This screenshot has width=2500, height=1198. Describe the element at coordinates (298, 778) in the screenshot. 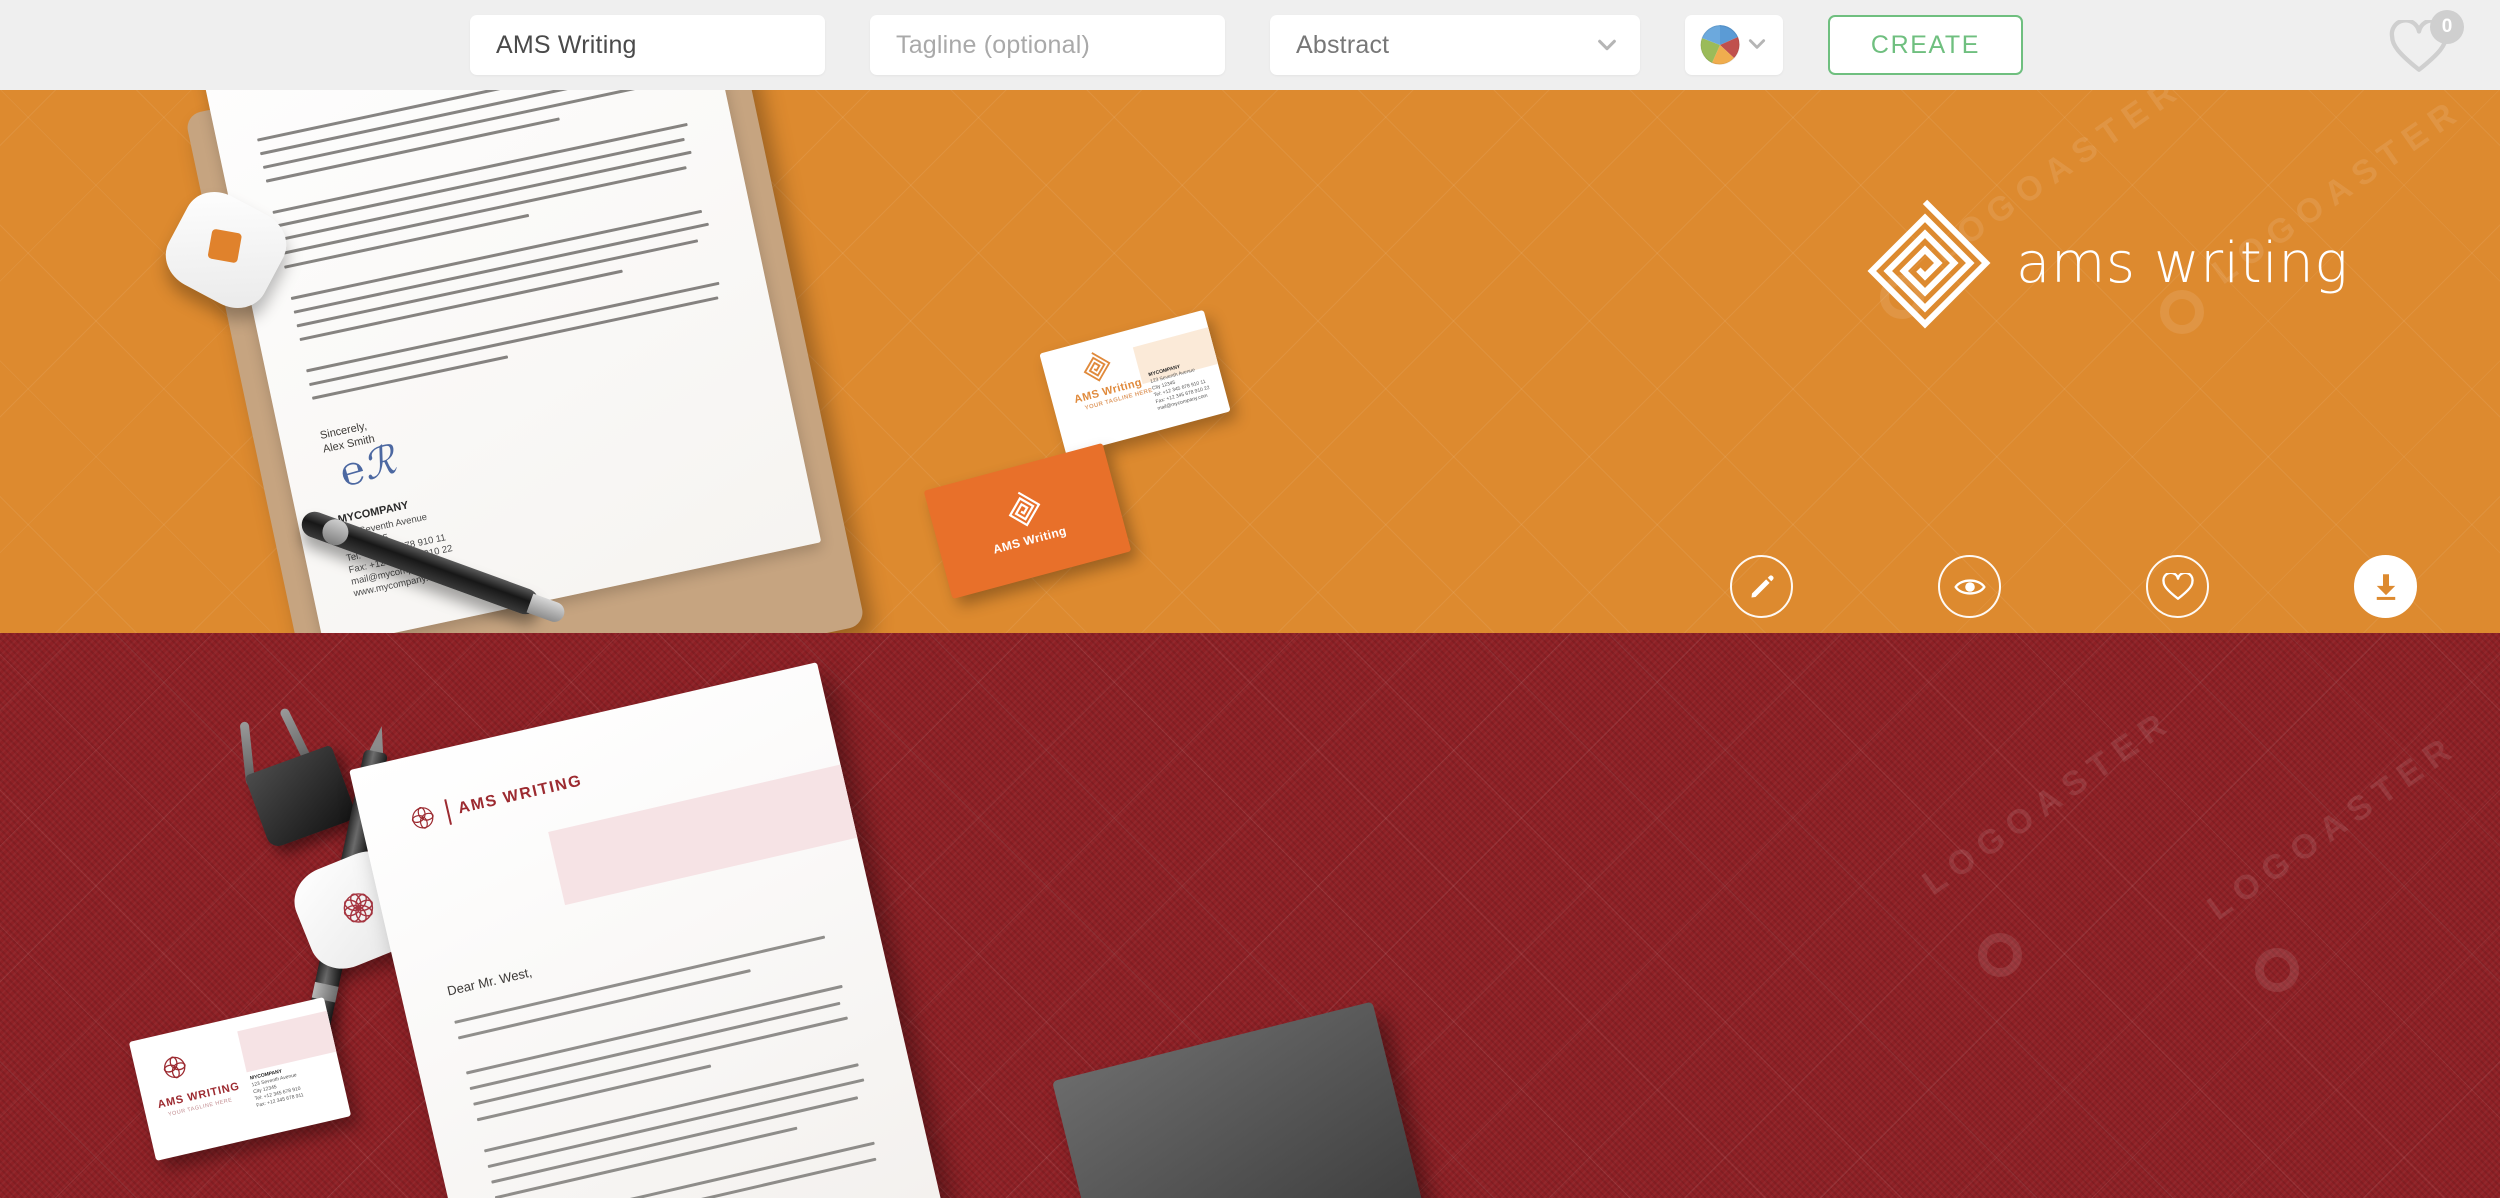

I see `binder-clip-prop` at that location.